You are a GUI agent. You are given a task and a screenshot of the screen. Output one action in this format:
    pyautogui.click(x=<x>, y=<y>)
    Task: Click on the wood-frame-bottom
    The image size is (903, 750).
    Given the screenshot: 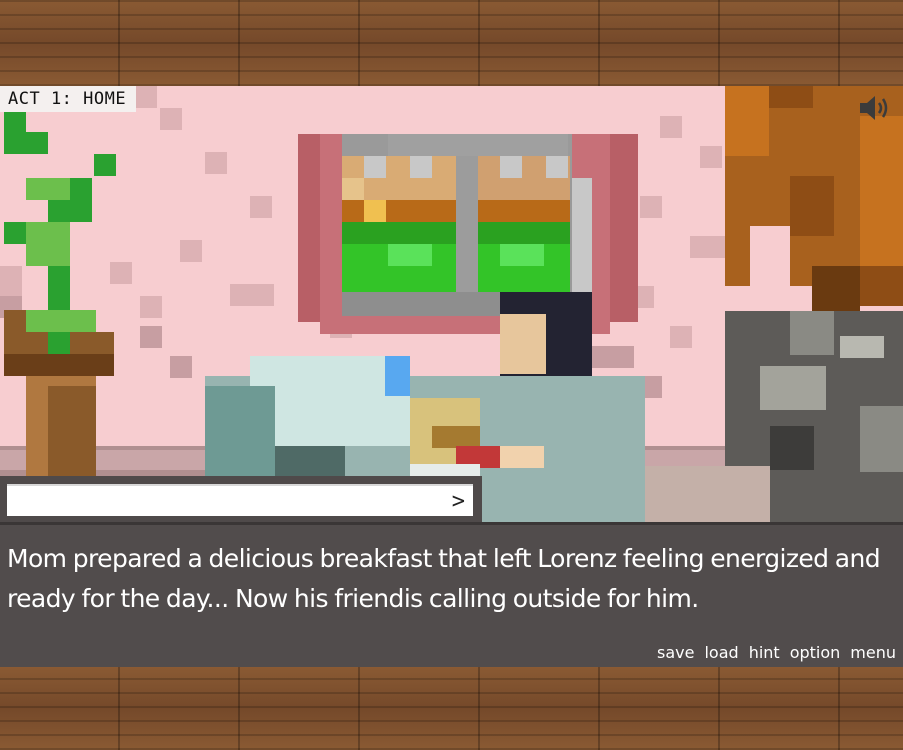 What is the action you would take?
    pyautogui.click(x=451, y=708)
    